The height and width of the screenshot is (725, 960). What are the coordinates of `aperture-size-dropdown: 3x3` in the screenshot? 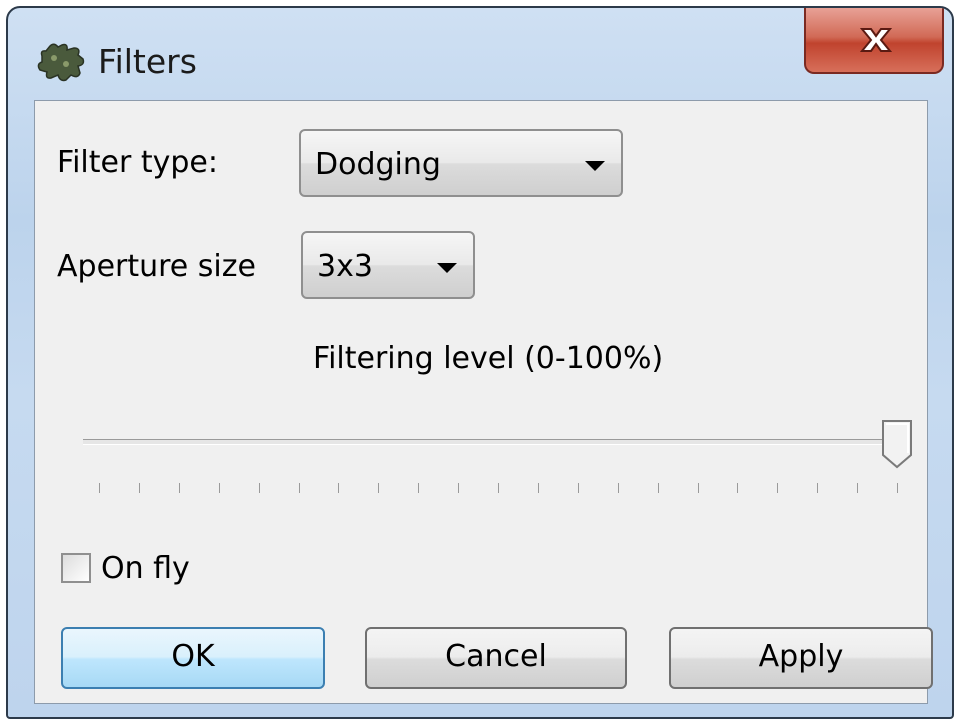 It's located at (388, 265).